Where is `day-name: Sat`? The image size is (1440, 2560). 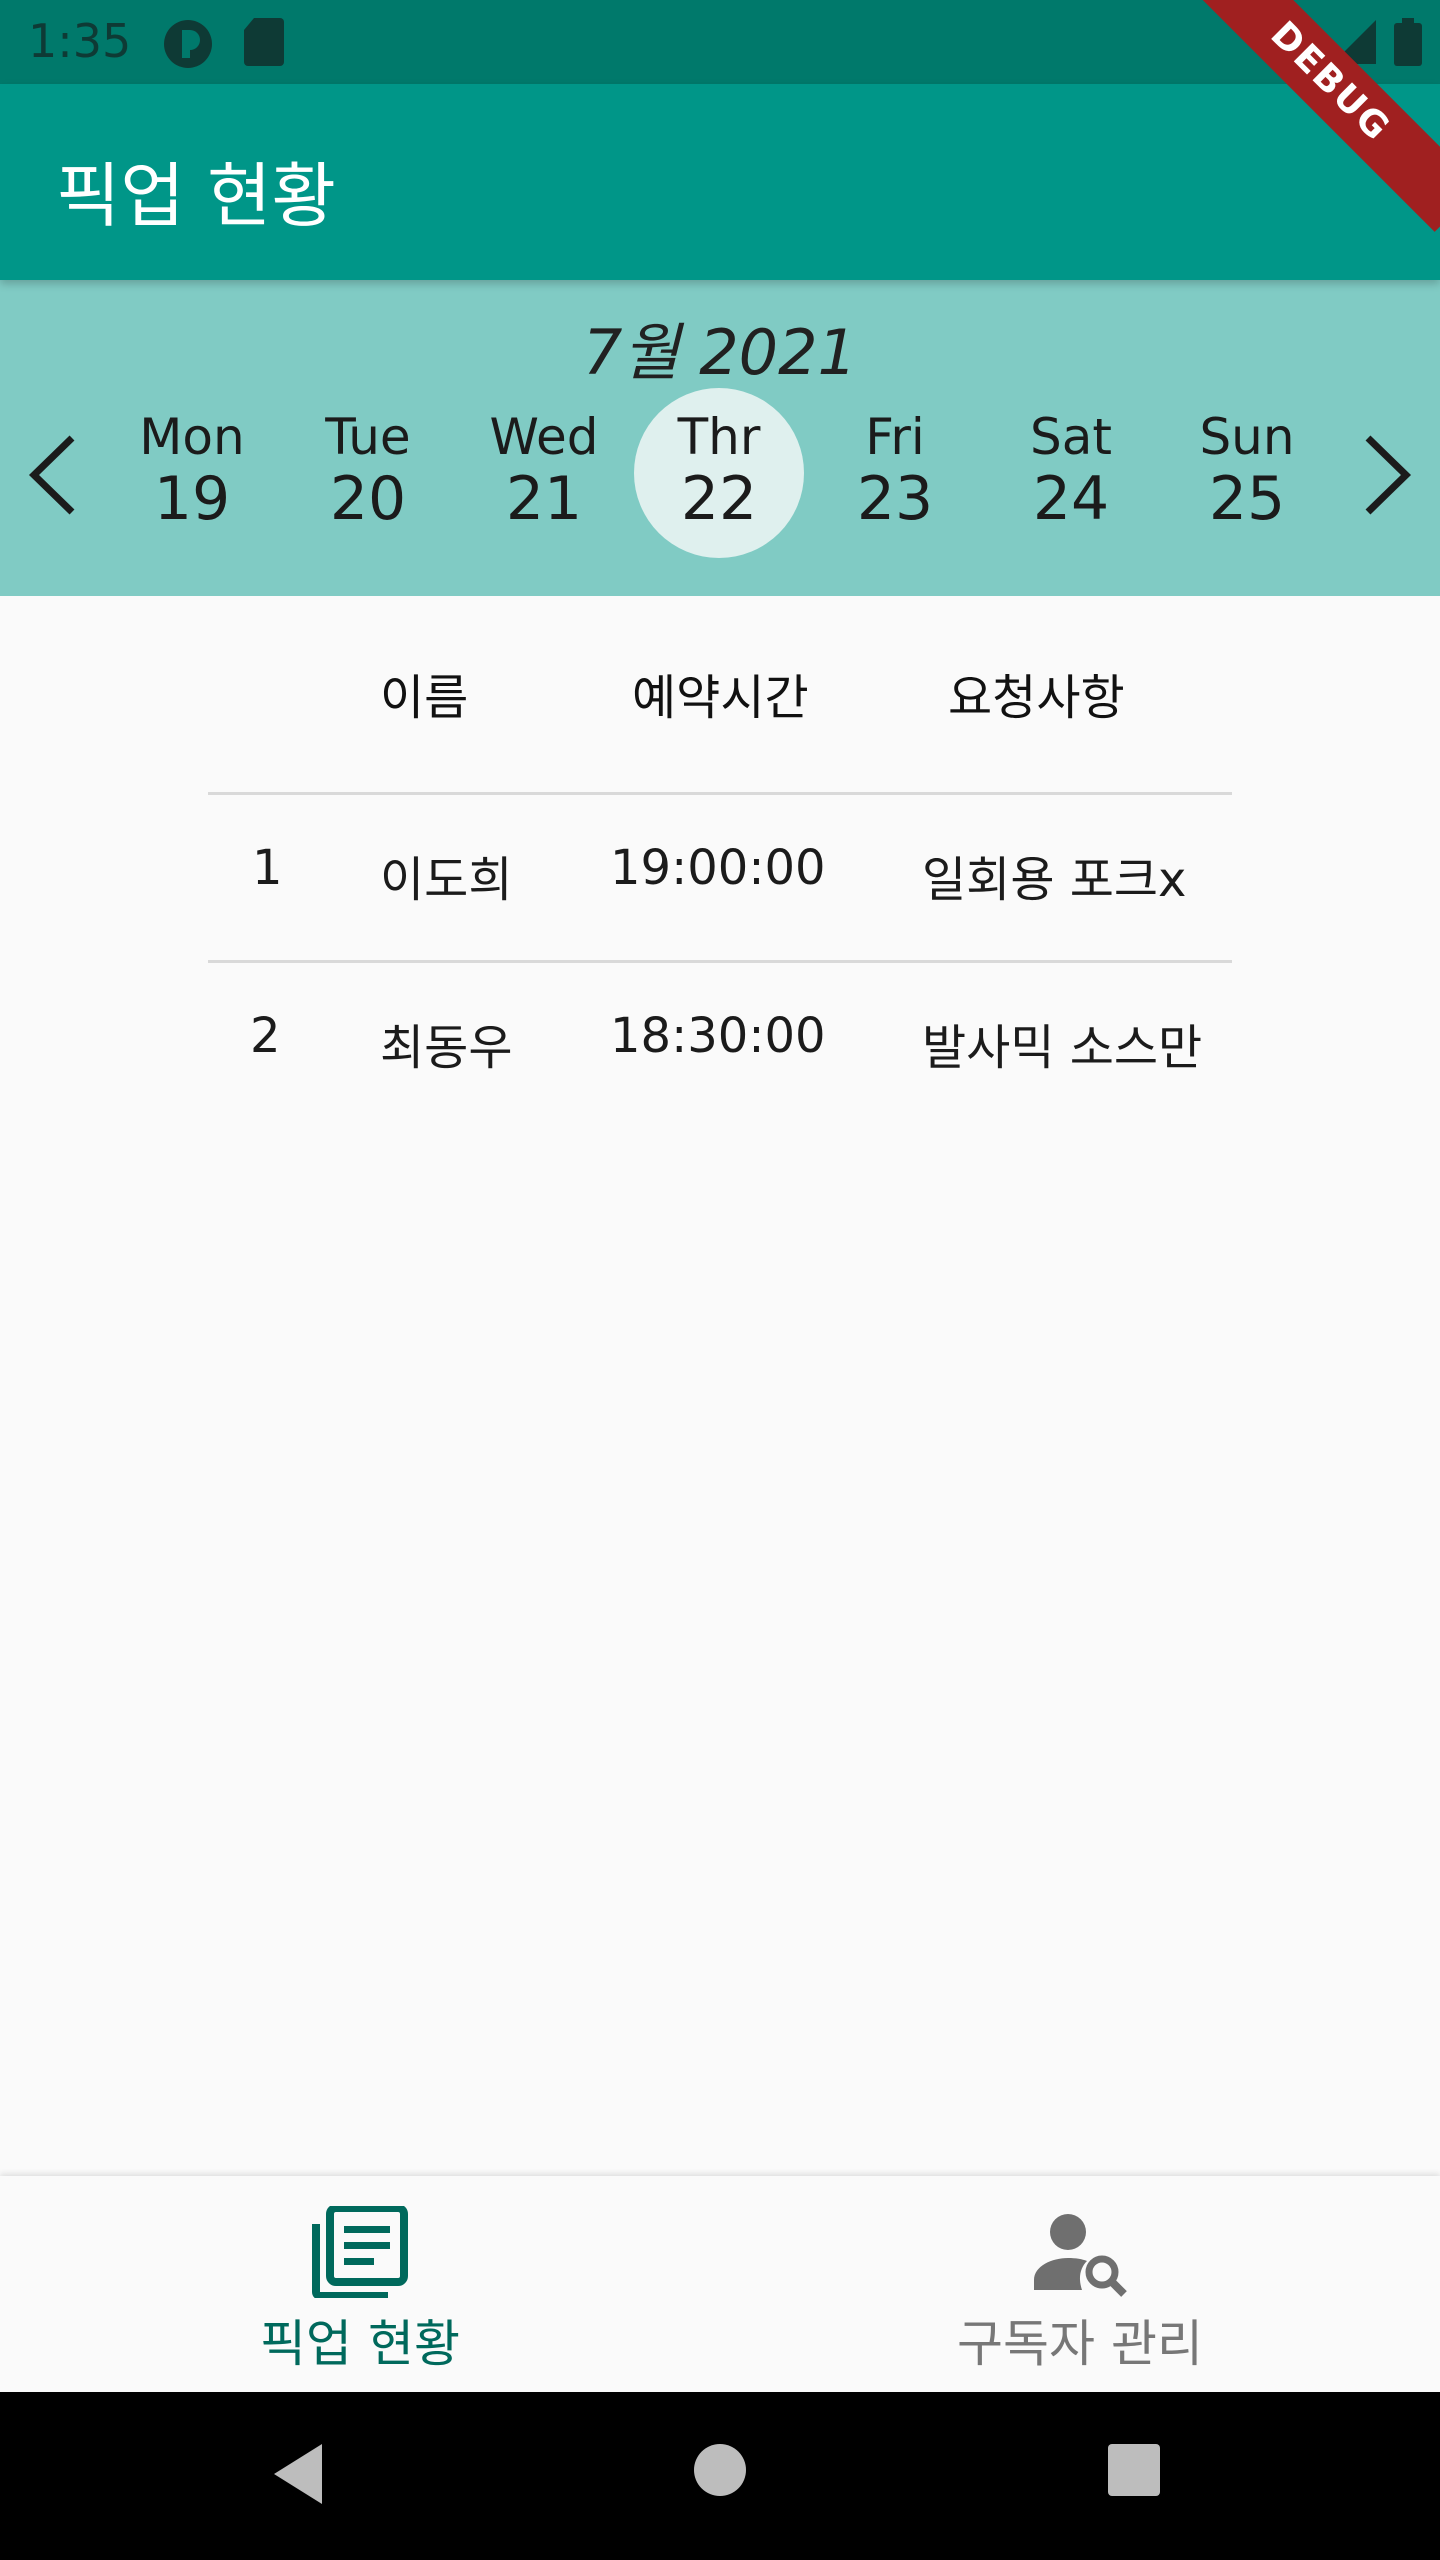 day-name: Sat is located at coordinates (1071, 437).